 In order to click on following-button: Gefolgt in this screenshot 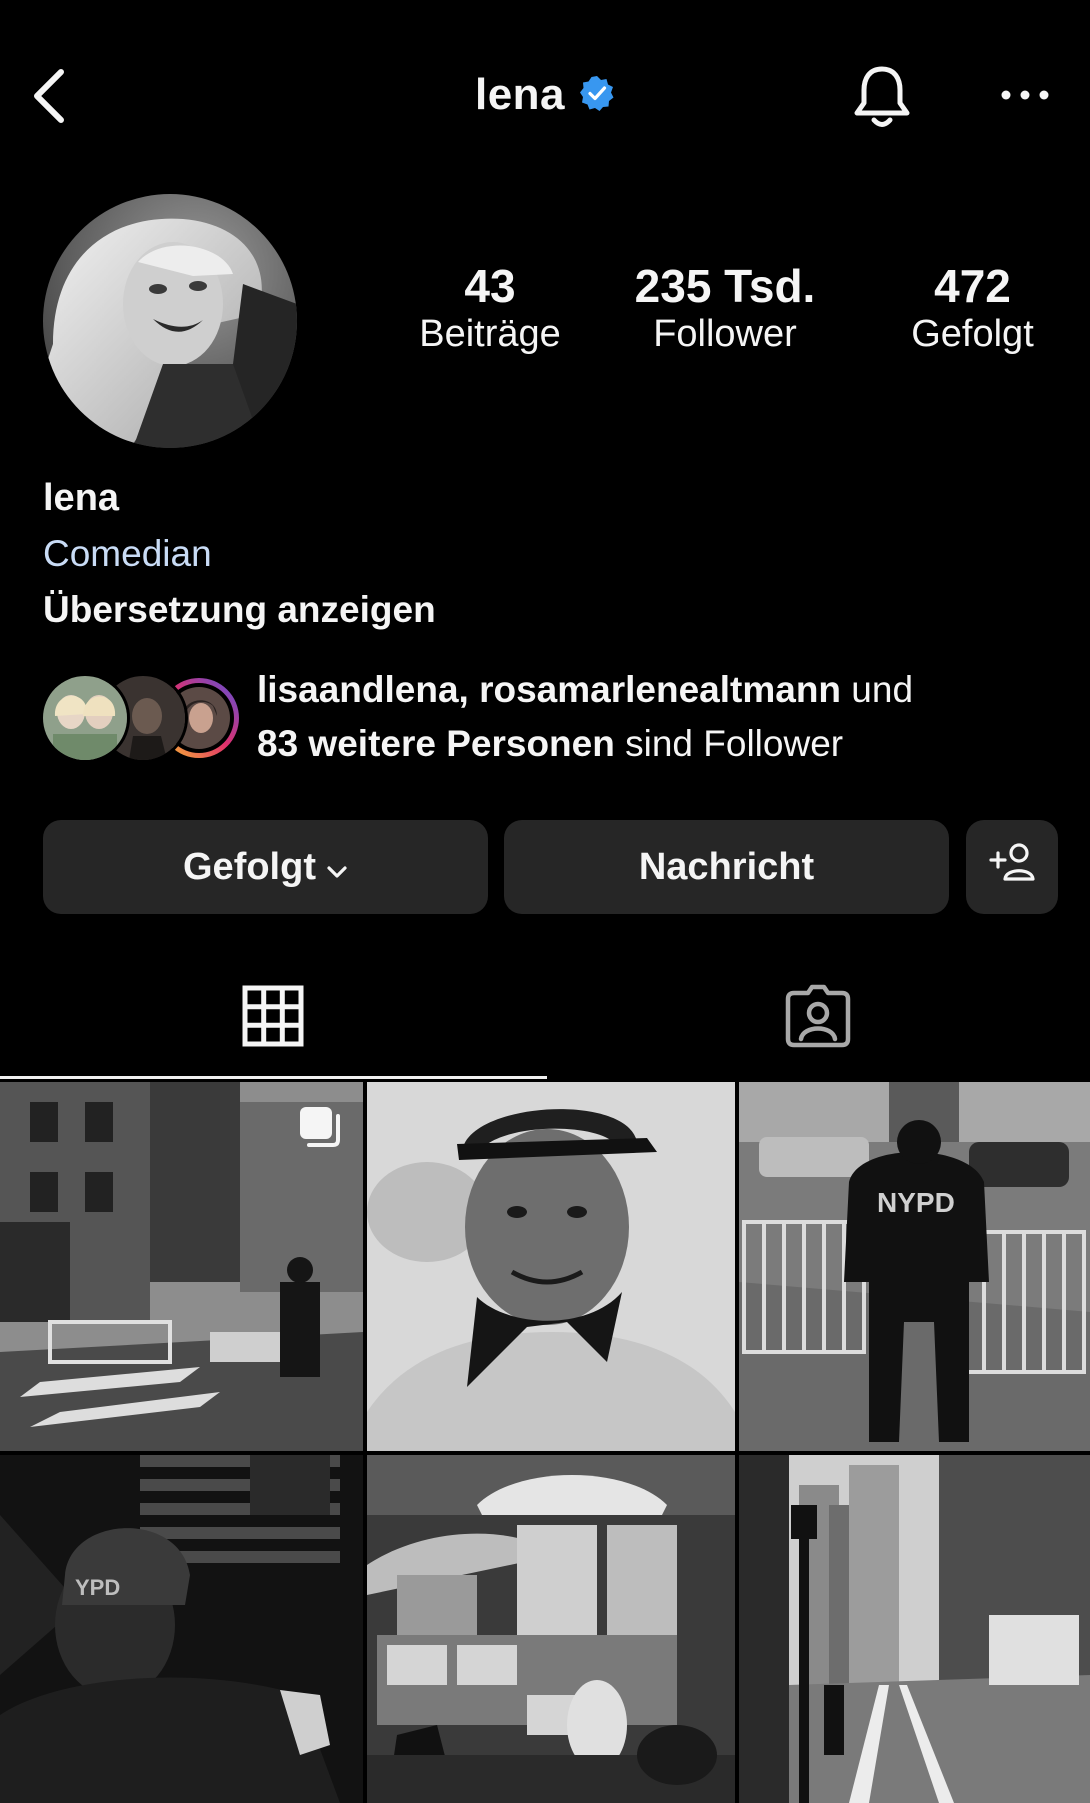, I will do `click(265, 867)`.